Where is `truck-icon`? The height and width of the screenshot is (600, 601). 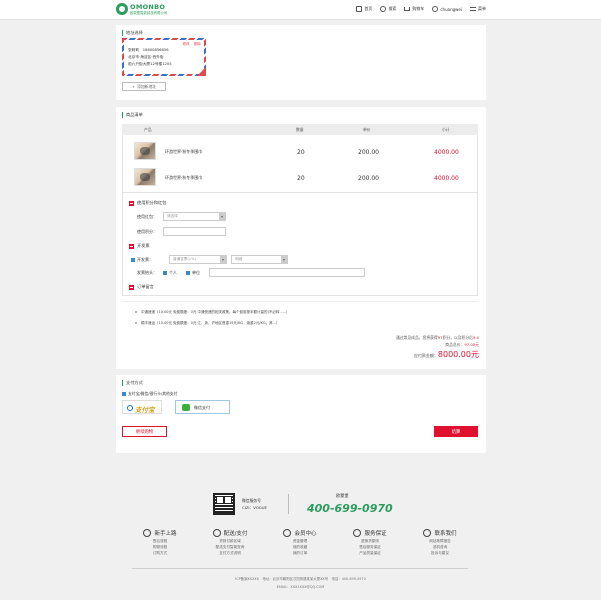 truck-icon is located at coordinates (216, 533).